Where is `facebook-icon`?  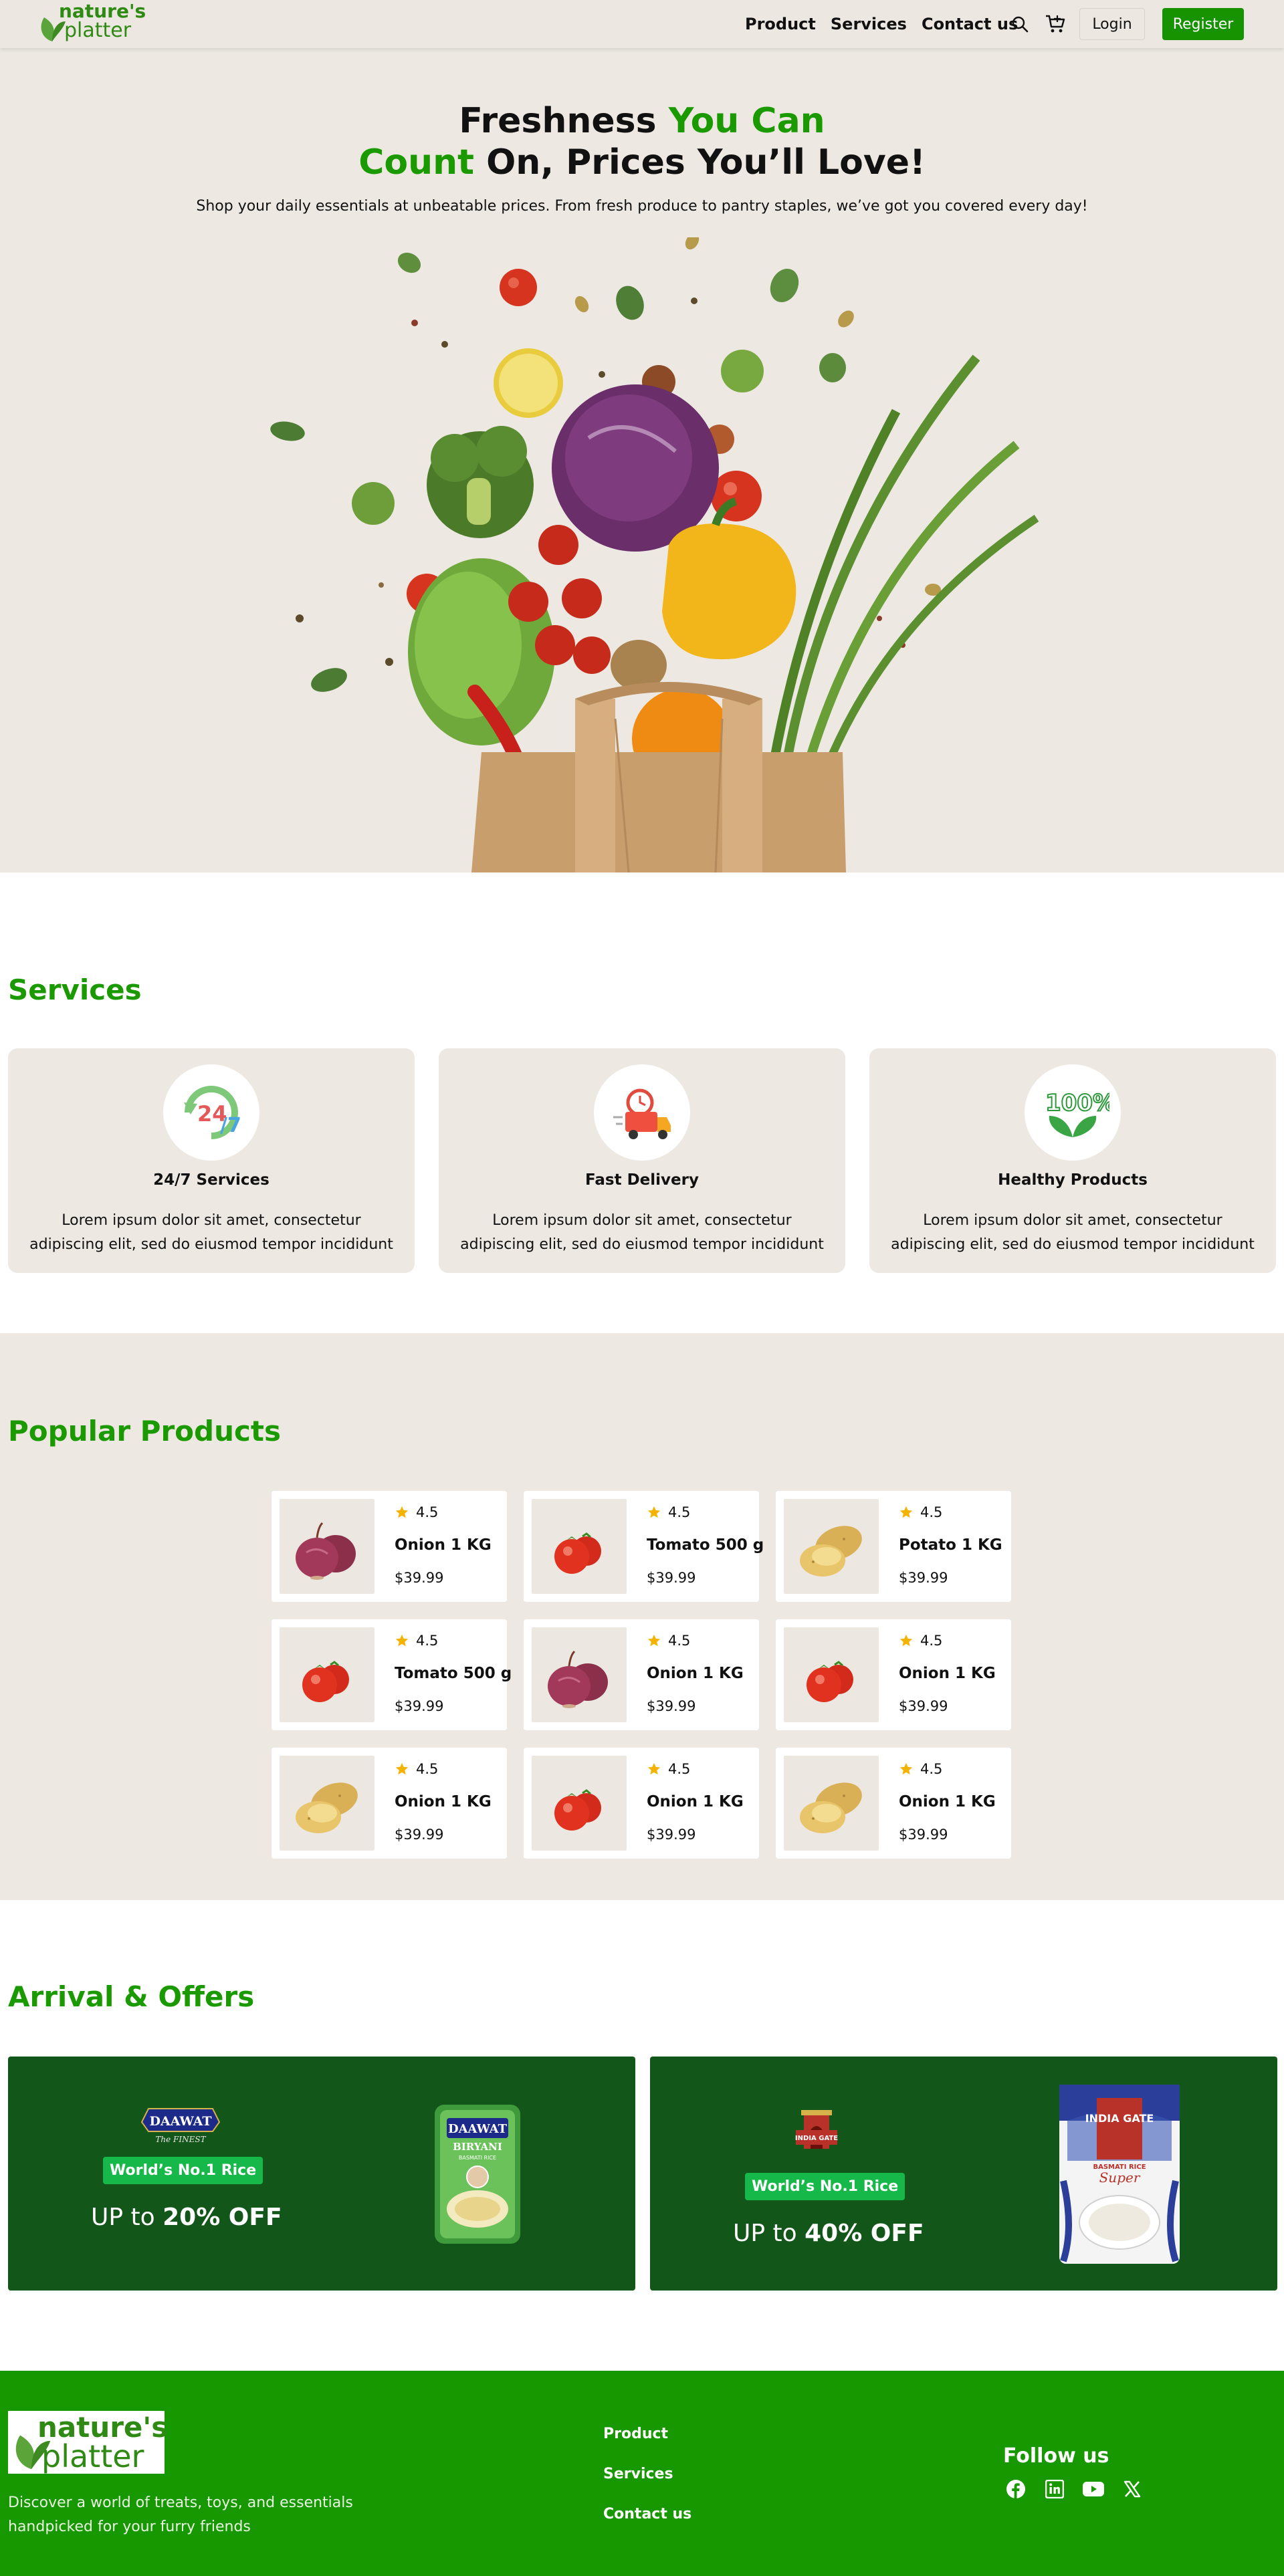 facebook-icon is located at coordinates (1015, 2489).